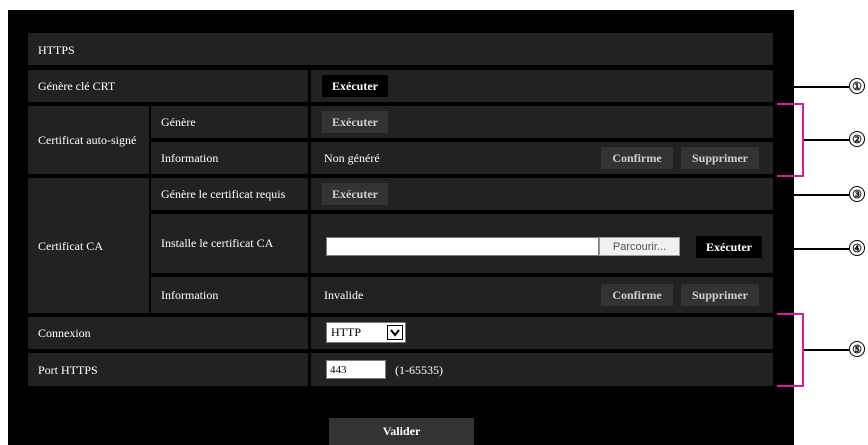  What do you see at coordinates (352, 158) in the screenshot?
I see `self-signed-info-value: Non généré` at bounding box center [352, 158].